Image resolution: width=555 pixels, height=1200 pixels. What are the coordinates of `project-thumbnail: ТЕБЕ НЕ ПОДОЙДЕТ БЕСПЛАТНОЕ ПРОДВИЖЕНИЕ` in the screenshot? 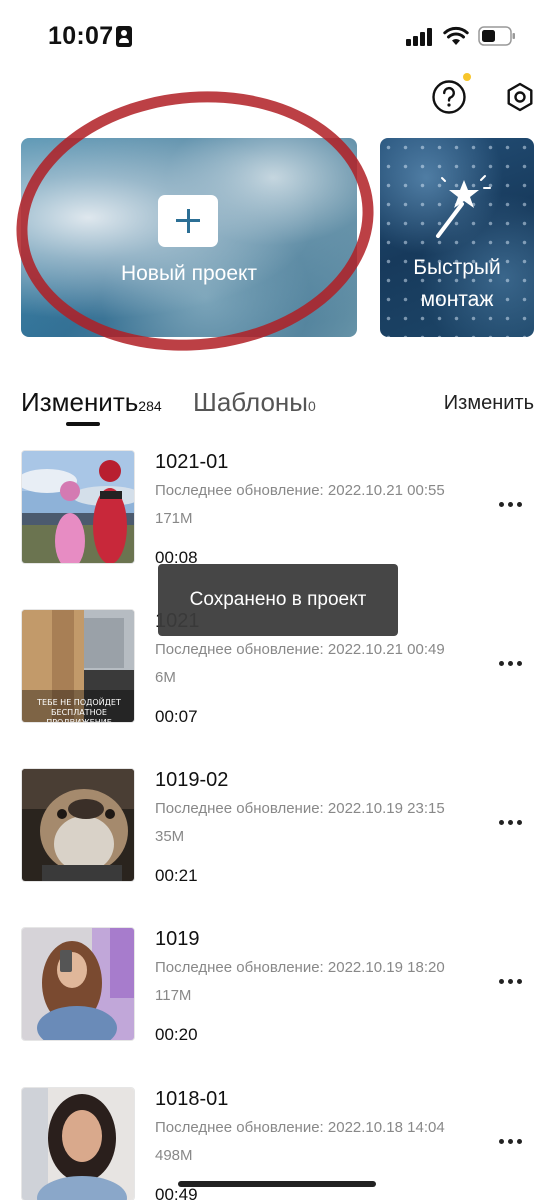 It's located at (78, 666).